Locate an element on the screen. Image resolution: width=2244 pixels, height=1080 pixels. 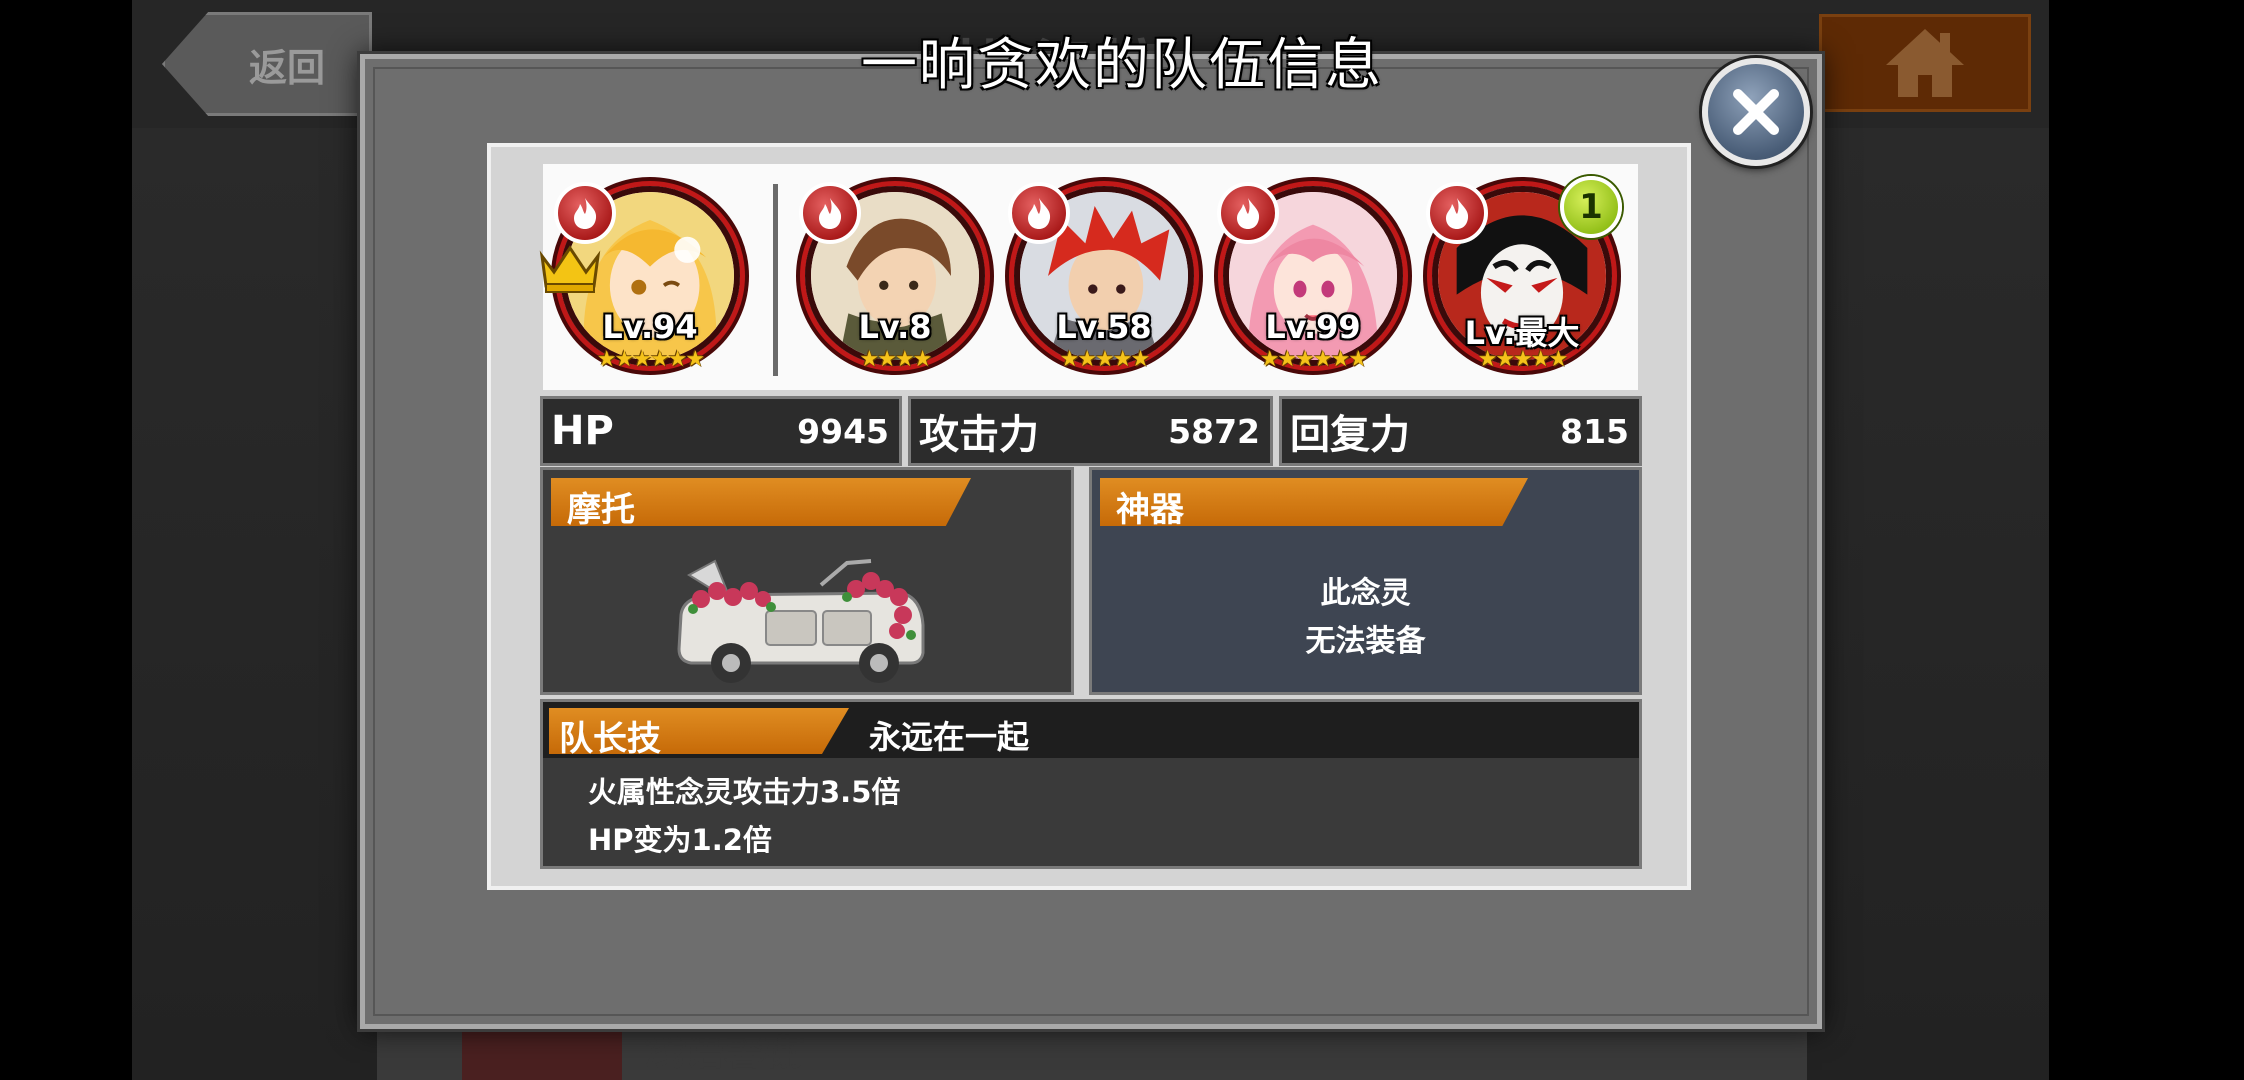
attack-label: 攻击力 is located at coordinates (979, 435).